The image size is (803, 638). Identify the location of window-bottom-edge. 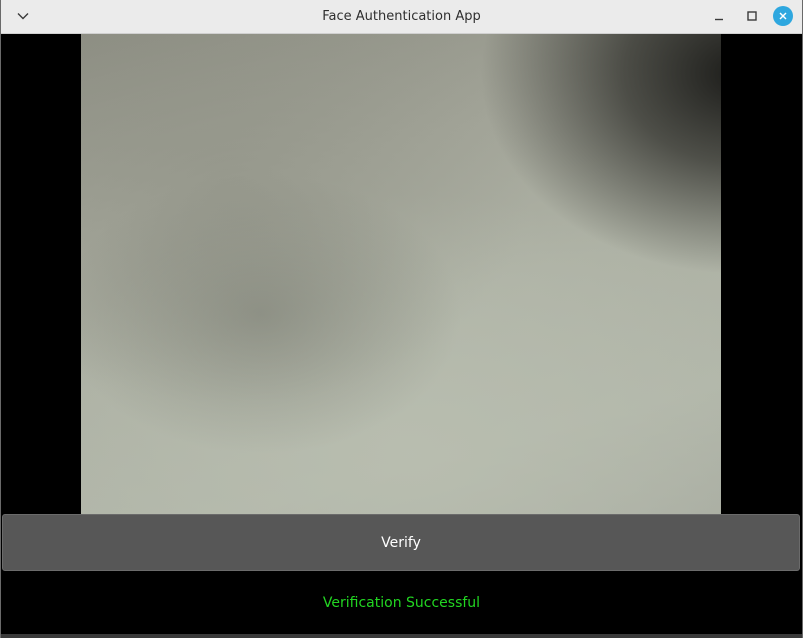
(401, 636).